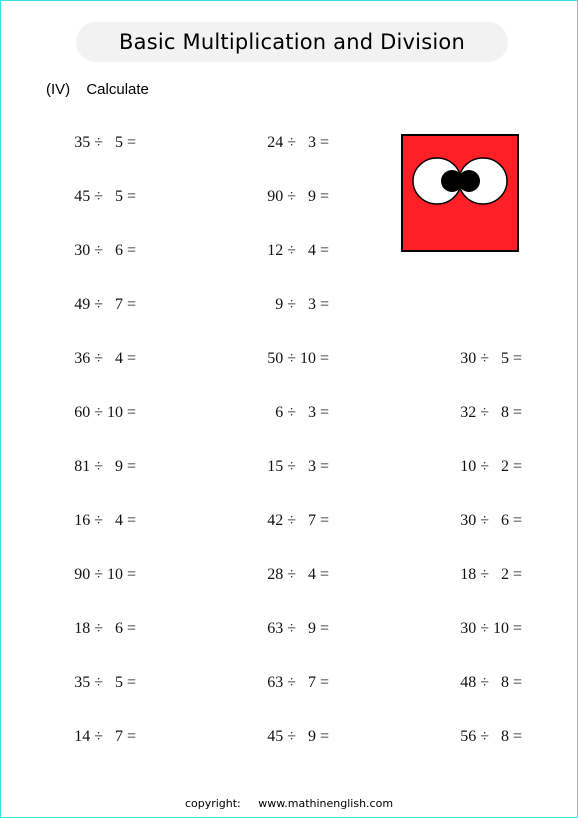 This screenshot has height=818, width=578. Describe the element at coordinates (491, 682) in the screenshot. I see `division-problem: 48 ÷ 8 =` at that location.